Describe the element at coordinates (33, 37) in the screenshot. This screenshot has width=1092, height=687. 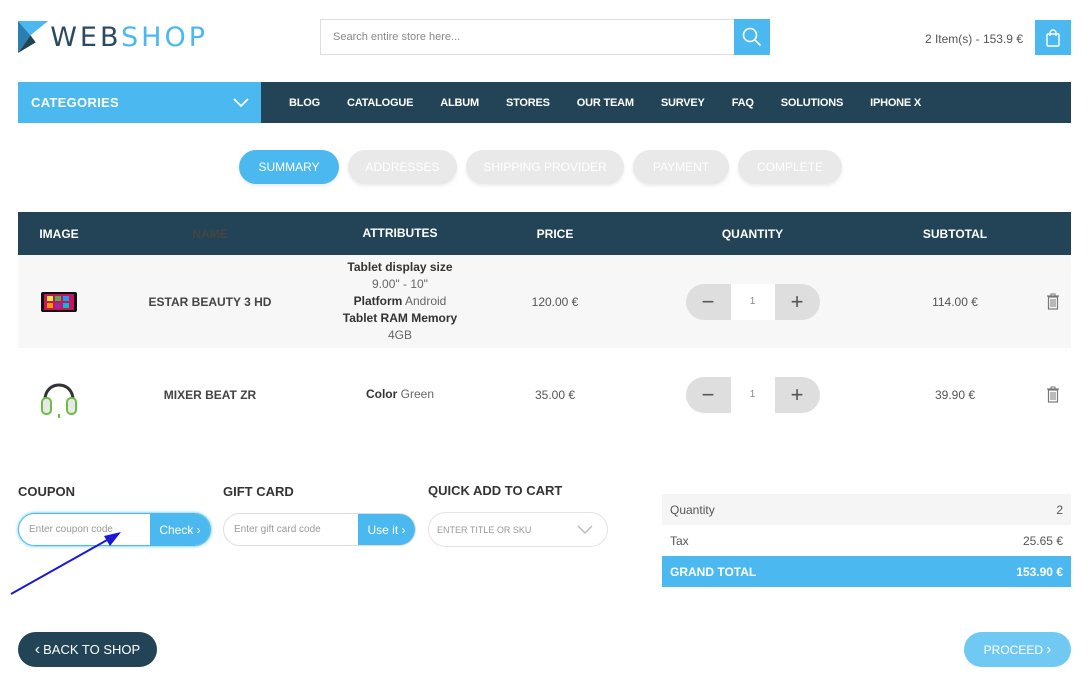
I see `logo-mark-icon` at that location.